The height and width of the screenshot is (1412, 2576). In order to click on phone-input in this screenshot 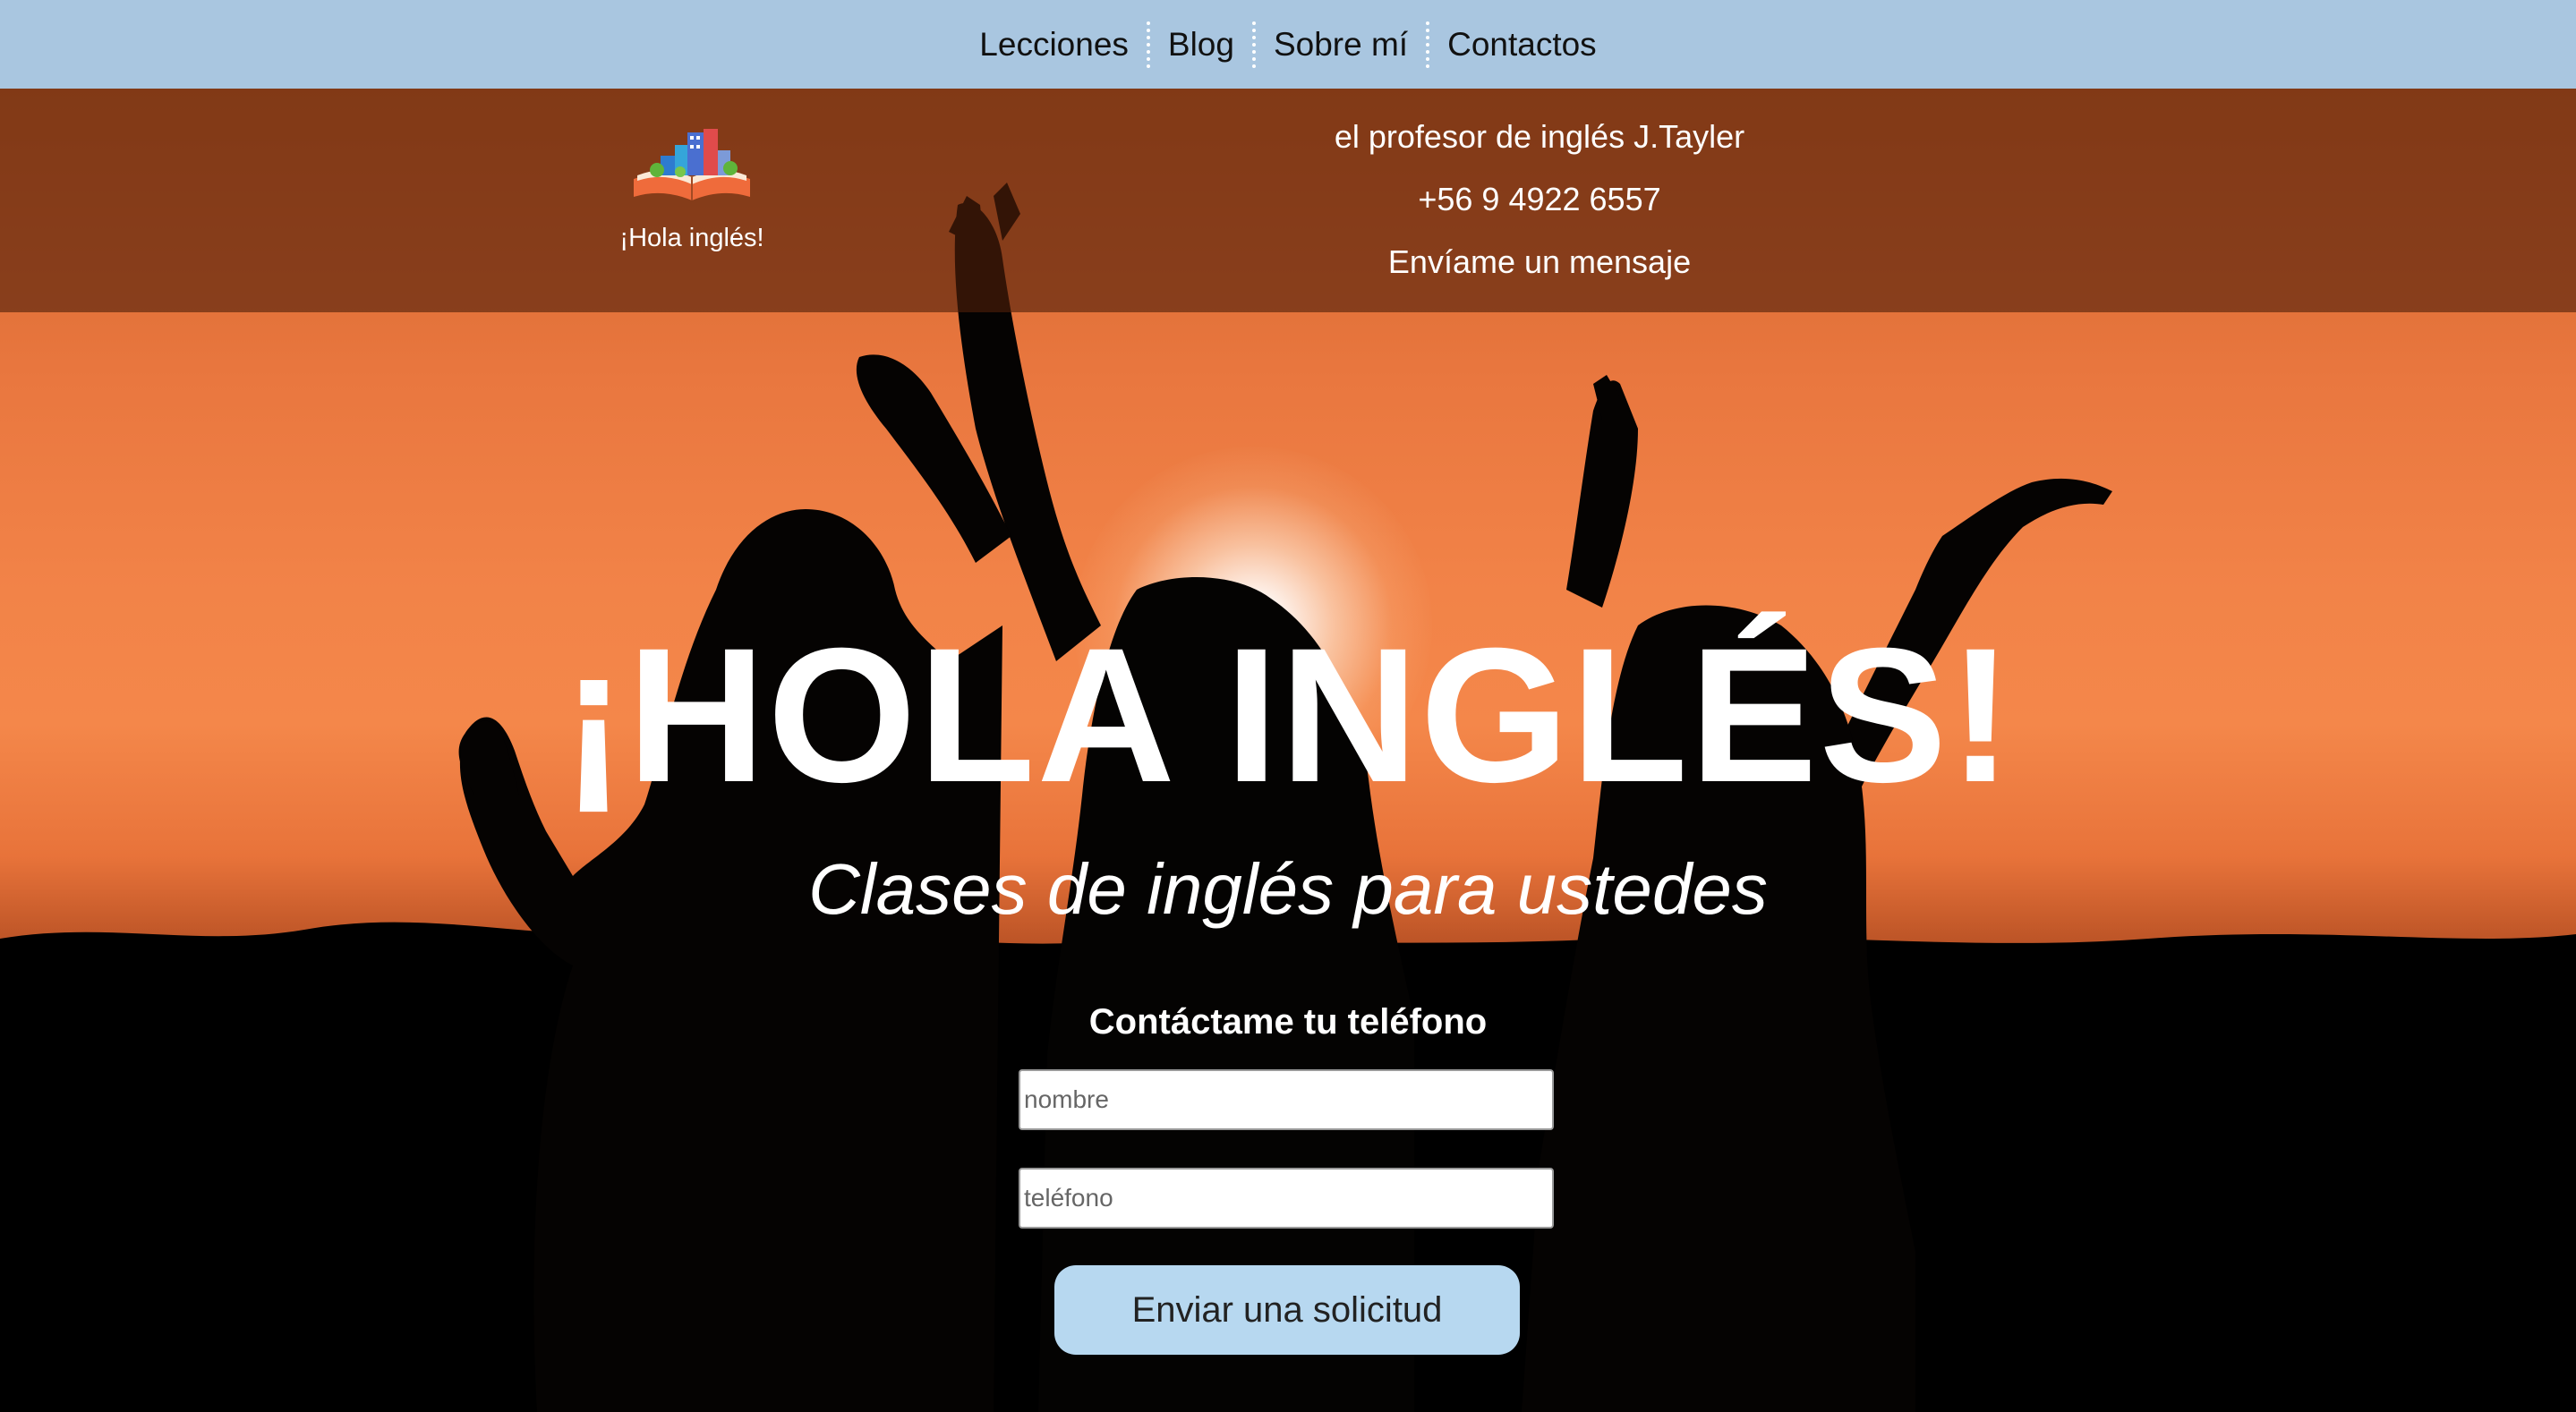, I will do `click(1286, 1198)`.